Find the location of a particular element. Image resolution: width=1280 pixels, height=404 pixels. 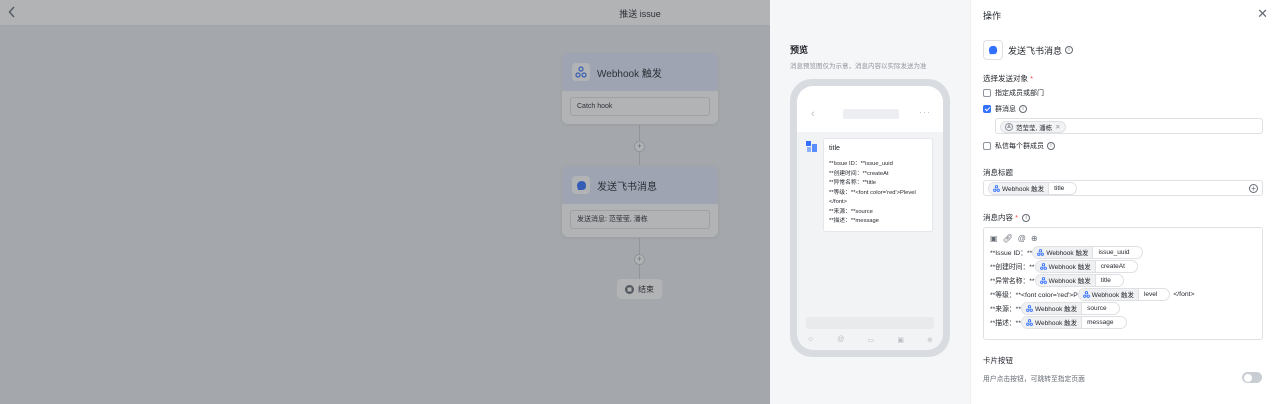

preview-title: 预览 is located at coordinates (799, 50).